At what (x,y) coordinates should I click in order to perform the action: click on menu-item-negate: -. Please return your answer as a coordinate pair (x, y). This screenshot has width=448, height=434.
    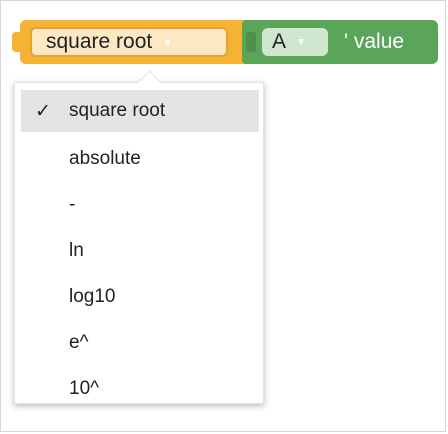
    Looking at the image, I should click on (140, 205).